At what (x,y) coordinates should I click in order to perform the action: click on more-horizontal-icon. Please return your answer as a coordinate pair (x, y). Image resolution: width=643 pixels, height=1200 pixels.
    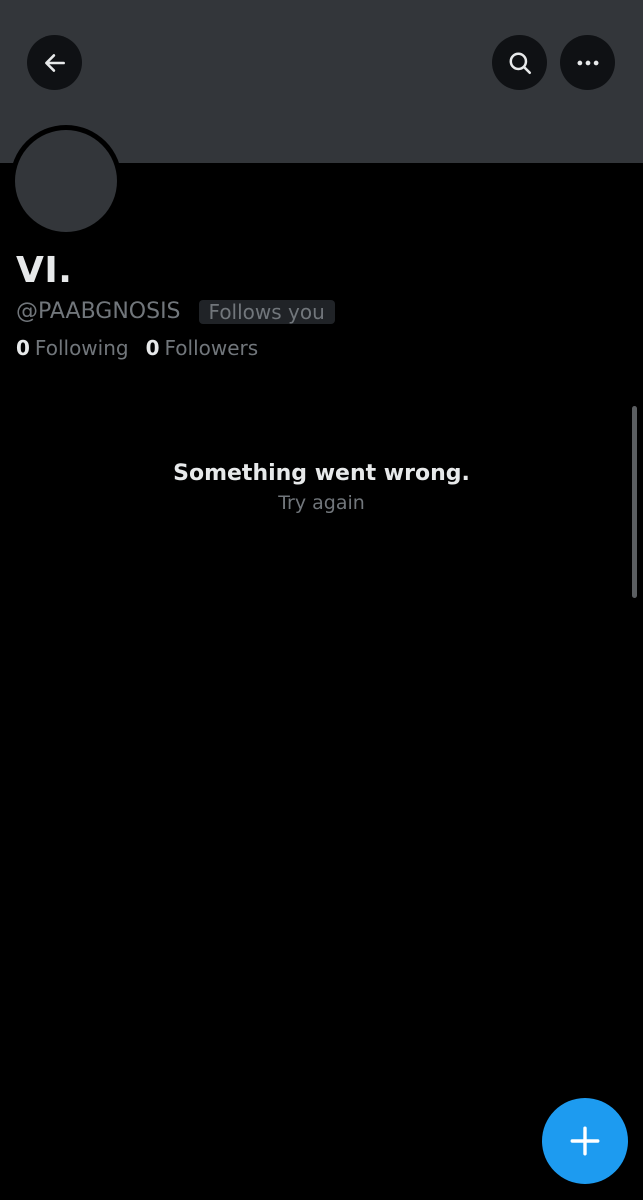
    Looking at the image, I should click on (587, 62).